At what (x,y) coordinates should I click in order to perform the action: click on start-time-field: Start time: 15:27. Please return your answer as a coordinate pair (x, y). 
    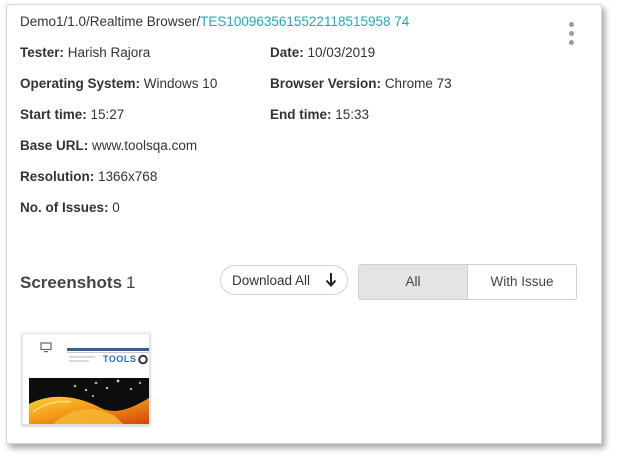
    Looking at the image, I should click on (72, 114).